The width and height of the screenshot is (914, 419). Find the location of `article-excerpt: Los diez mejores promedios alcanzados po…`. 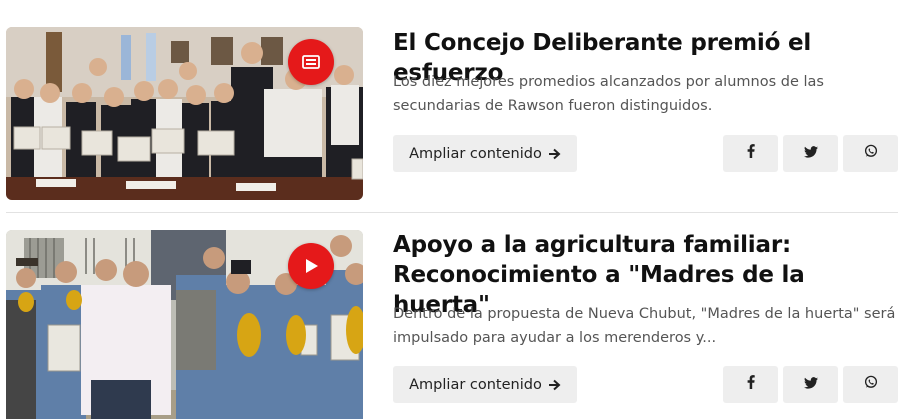

article-excerpt: Los diez mejores promedios alcanzados po… is located at coordinates (608, 94).